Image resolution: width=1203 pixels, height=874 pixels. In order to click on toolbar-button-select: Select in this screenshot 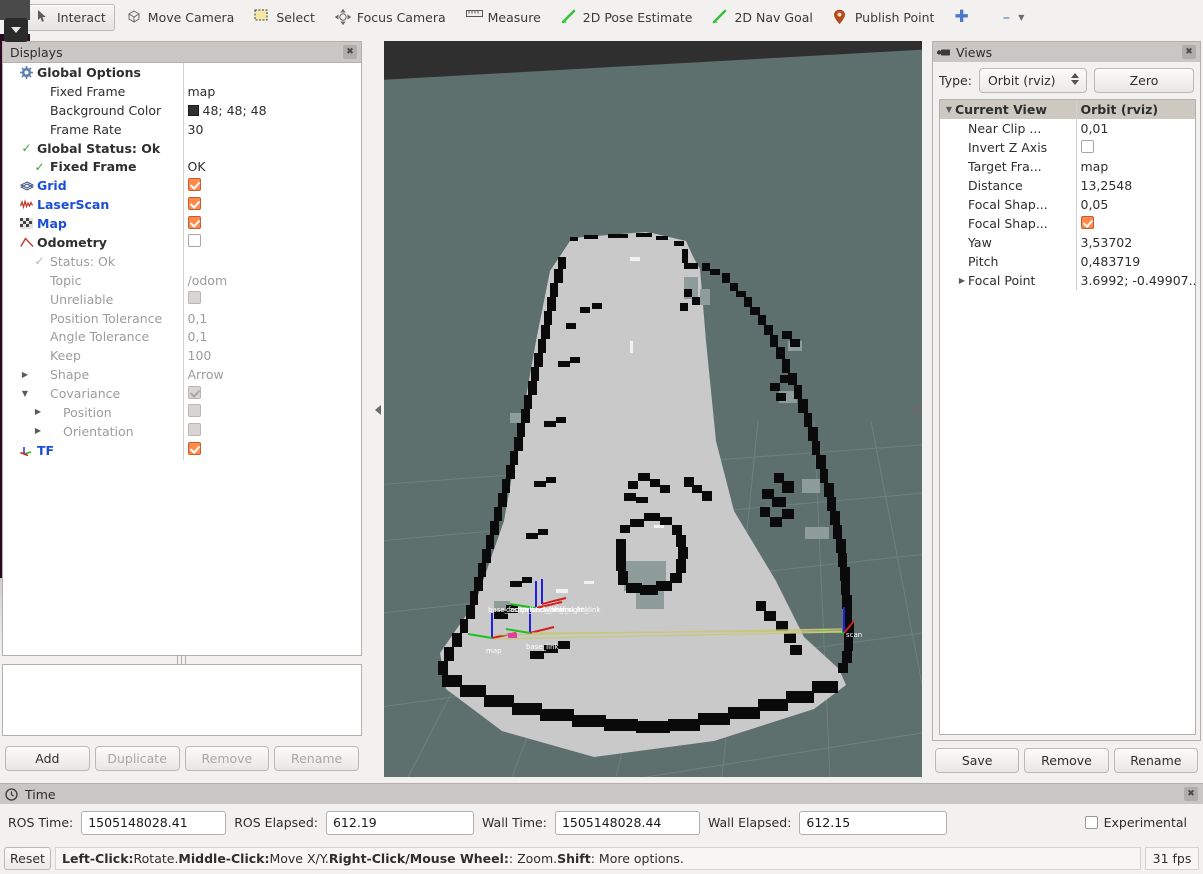, I will do `click(284, 17)`.